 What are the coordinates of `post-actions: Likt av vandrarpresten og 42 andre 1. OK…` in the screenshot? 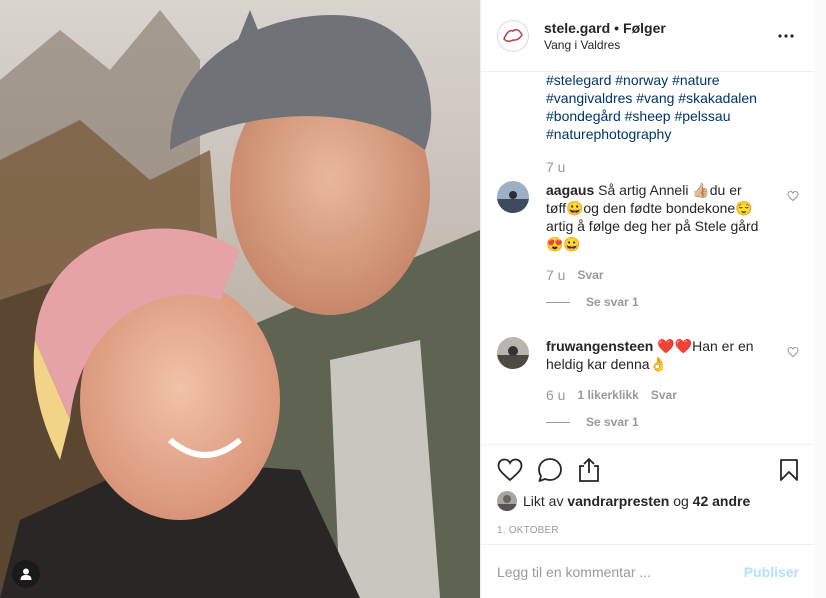 It's located at (648, 494).